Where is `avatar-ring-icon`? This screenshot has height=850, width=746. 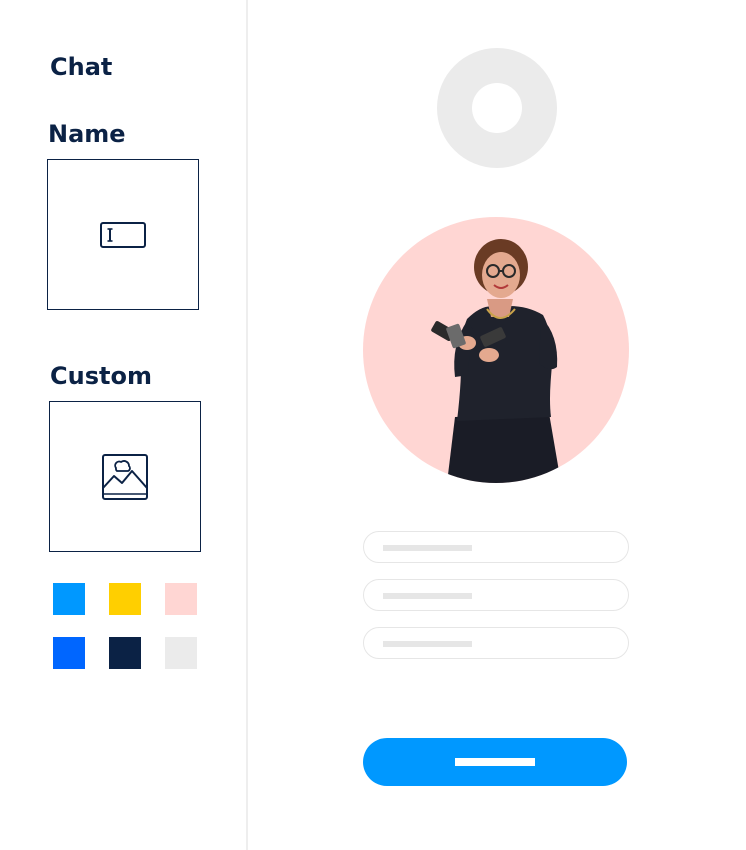
avatar-ring-icon is located at coordinates (497, 108).